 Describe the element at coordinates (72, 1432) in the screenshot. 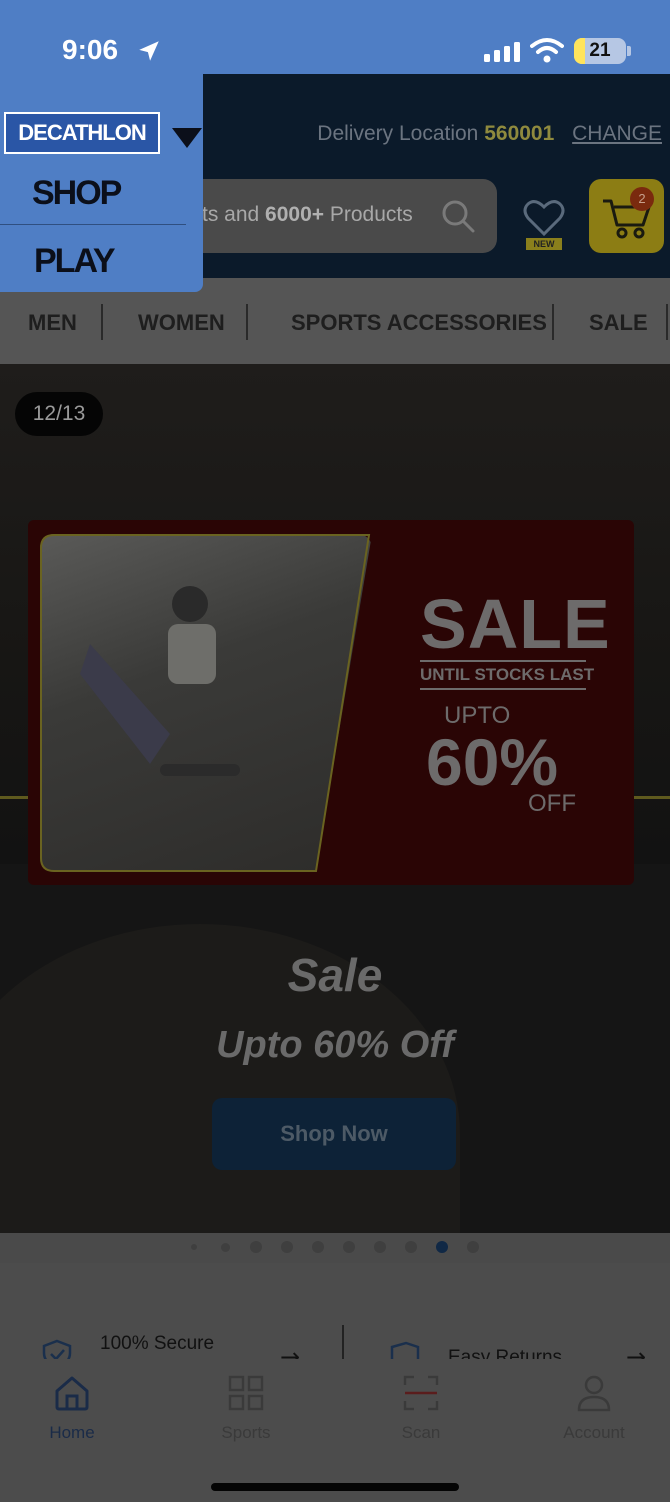

I see `tab-label: Home` at that location.